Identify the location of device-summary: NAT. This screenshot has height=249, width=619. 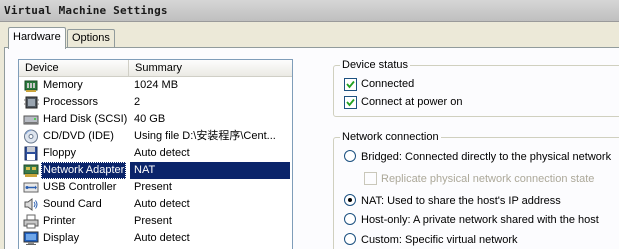
(210, 170).